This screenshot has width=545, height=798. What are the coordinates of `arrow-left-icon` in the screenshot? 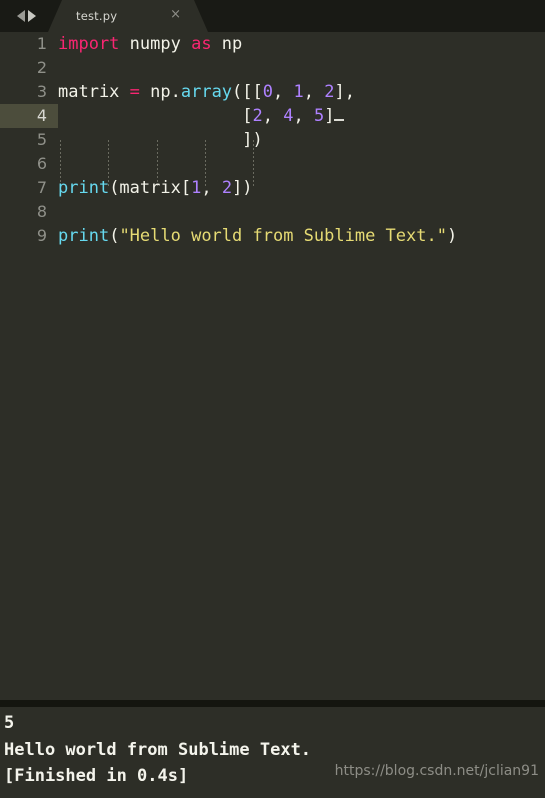 It's located at (20, 16).